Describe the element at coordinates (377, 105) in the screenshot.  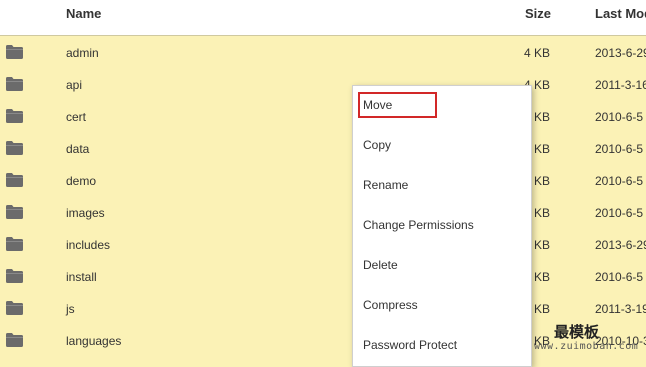
I see `context-menu-item-move: Move` at that location.